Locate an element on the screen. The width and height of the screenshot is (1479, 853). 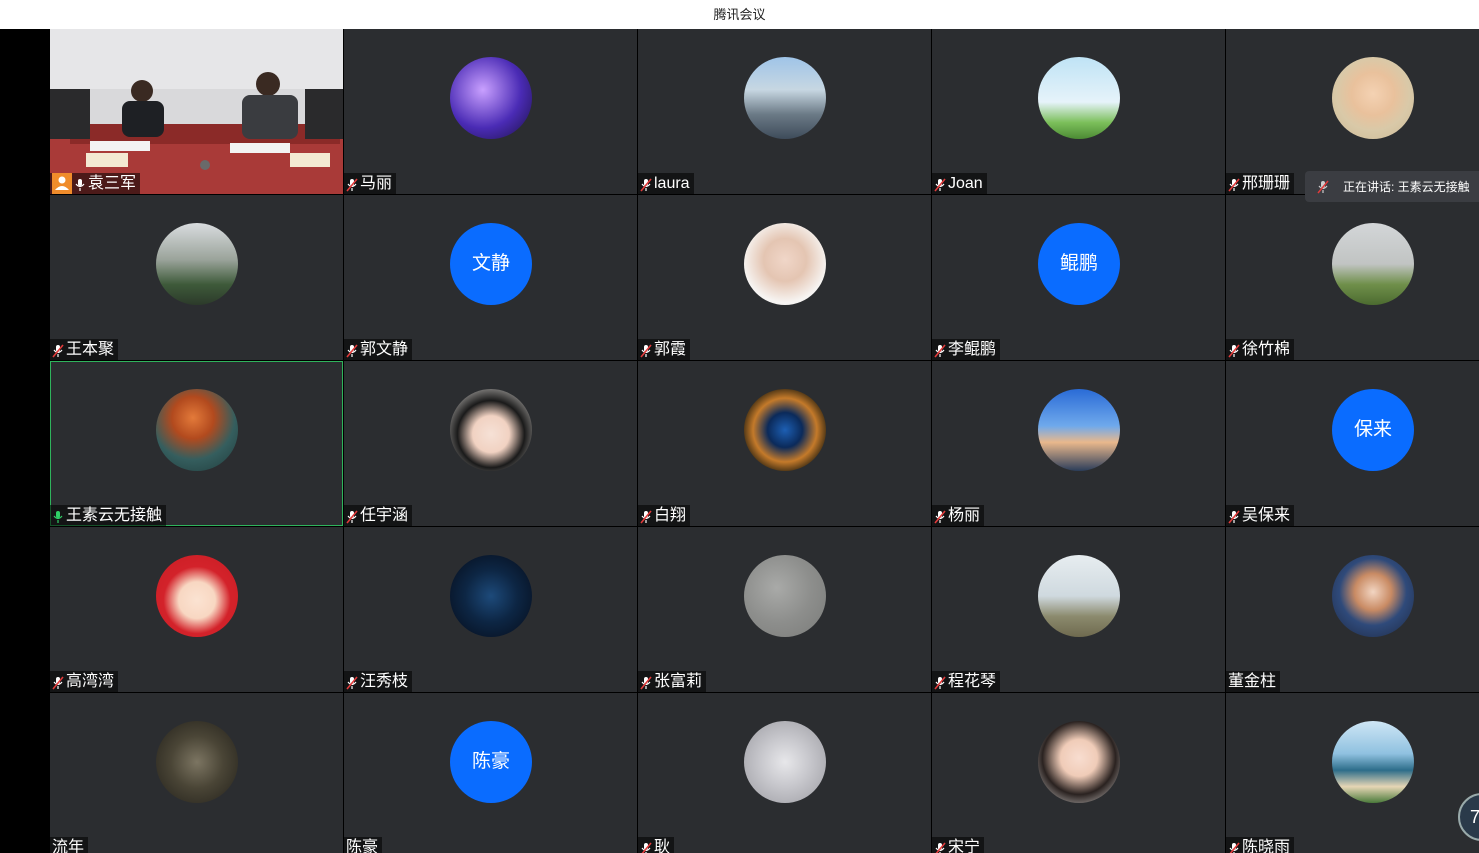
participant-tile: 邢珊珊 is located at coordinates (1352, 111).